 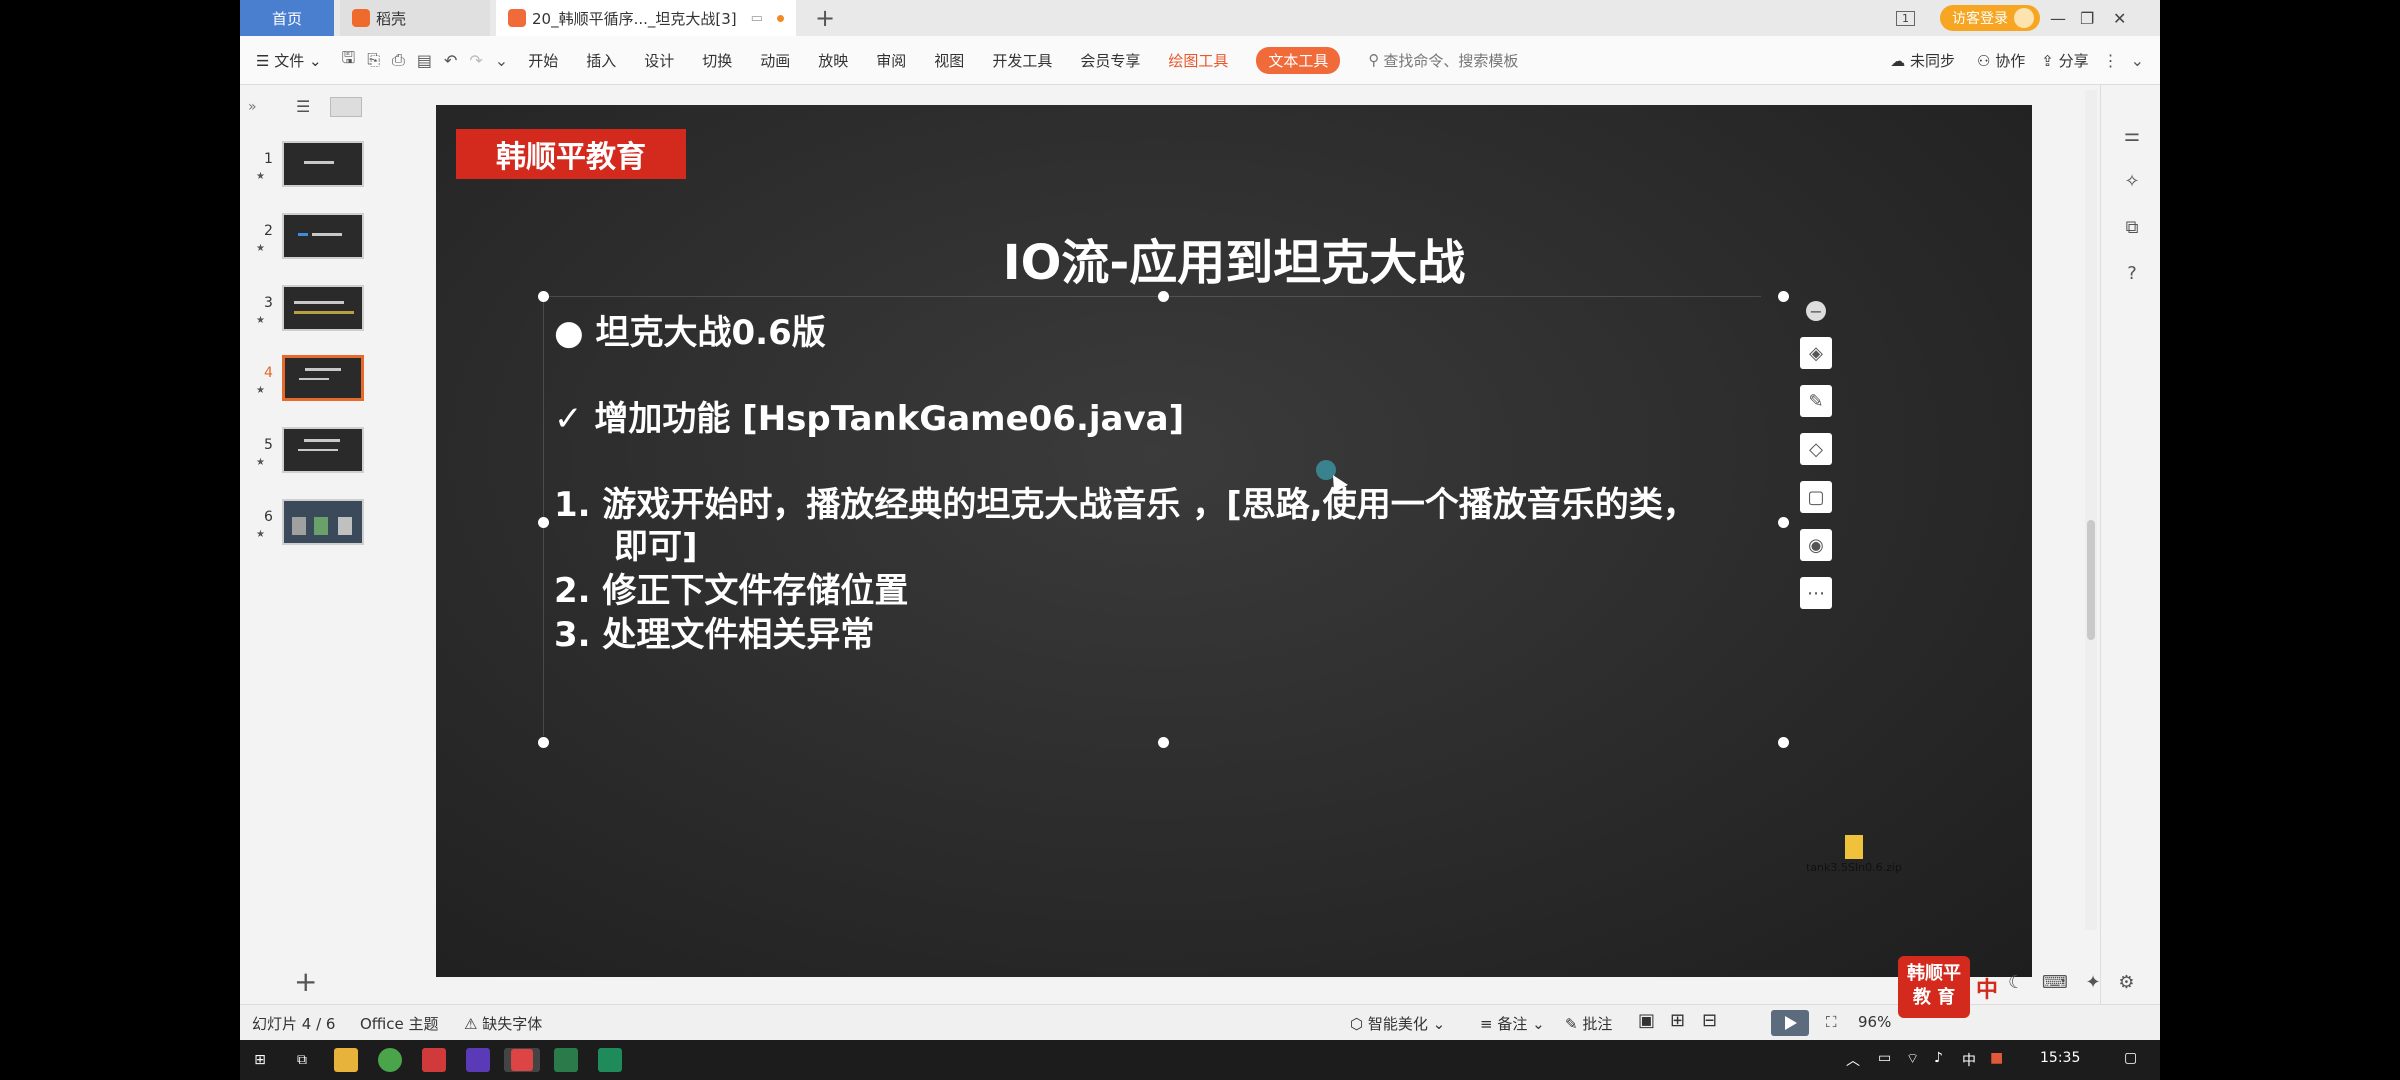 What do you see at coordinates (1110, 60) in the screenshot?
I see `ribbon-tab-member: 会员专享` at bounding box center [1110, 60].